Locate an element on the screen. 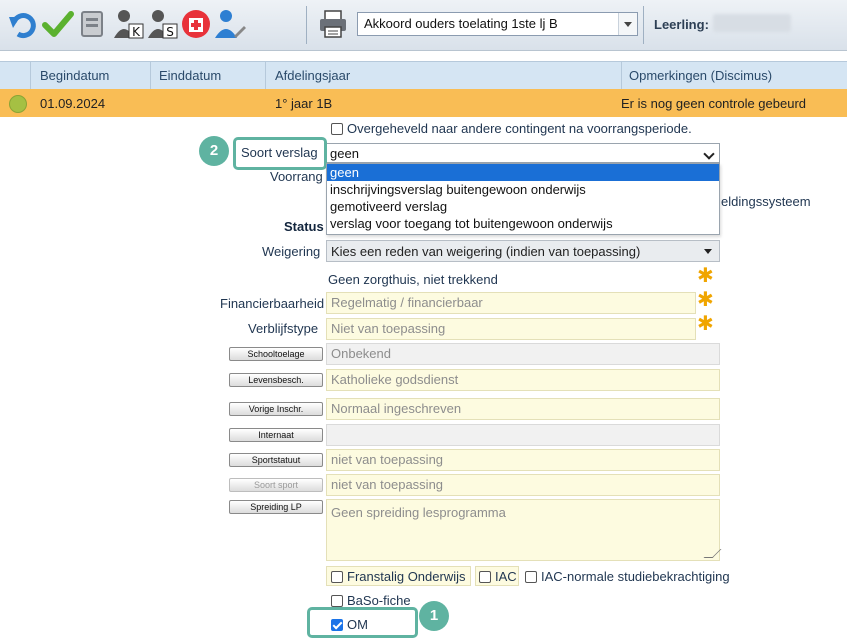 The image size is (847, 638). leerling-label: Leerling: is located at coordinates (681, 24).